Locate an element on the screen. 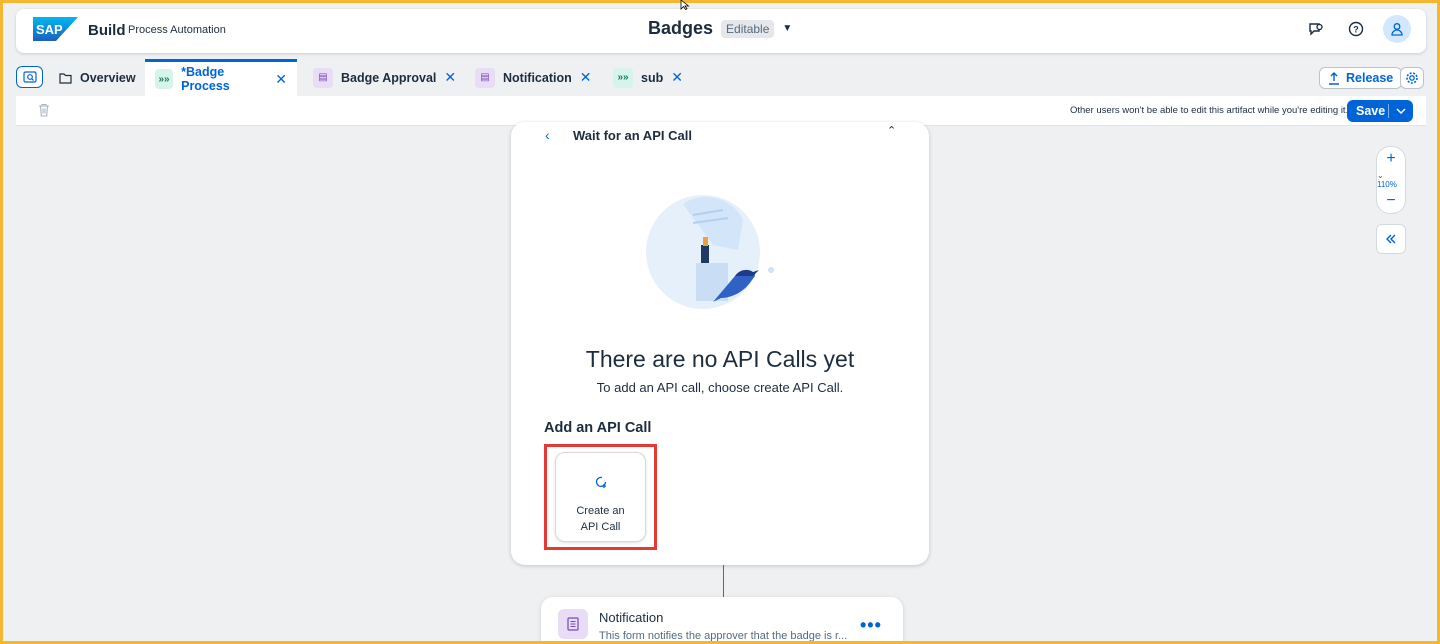  search-artifacts-button is located at coordinates (29, 77).